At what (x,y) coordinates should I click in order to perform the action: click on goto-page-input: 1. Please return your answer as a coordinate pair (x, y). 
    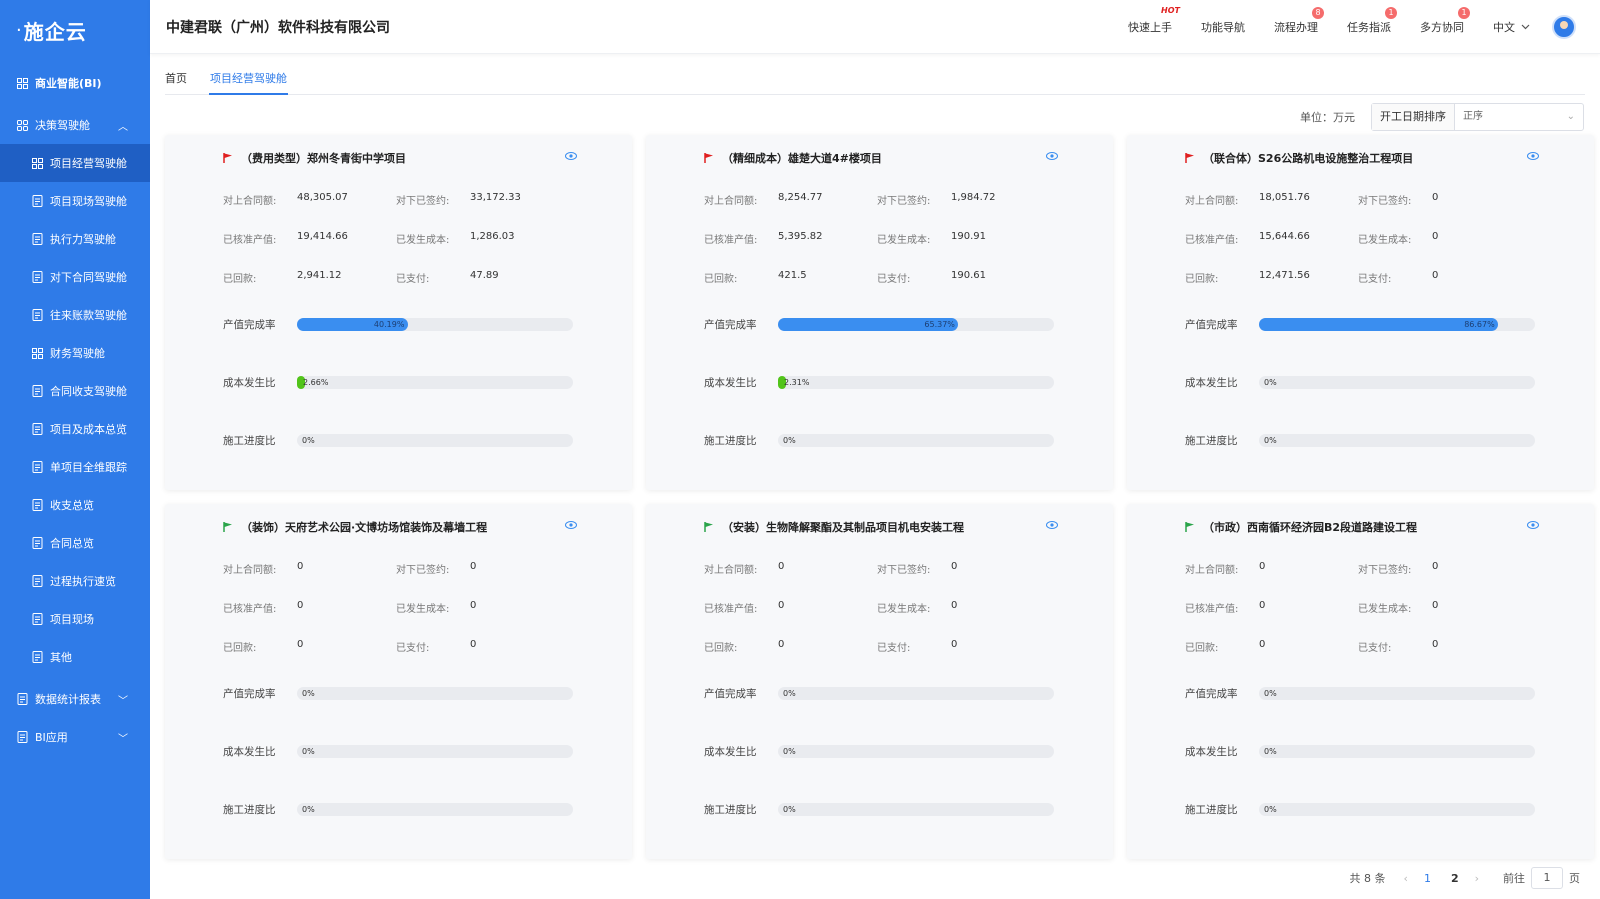
    Looking at the image, I should click on (1547, 878).